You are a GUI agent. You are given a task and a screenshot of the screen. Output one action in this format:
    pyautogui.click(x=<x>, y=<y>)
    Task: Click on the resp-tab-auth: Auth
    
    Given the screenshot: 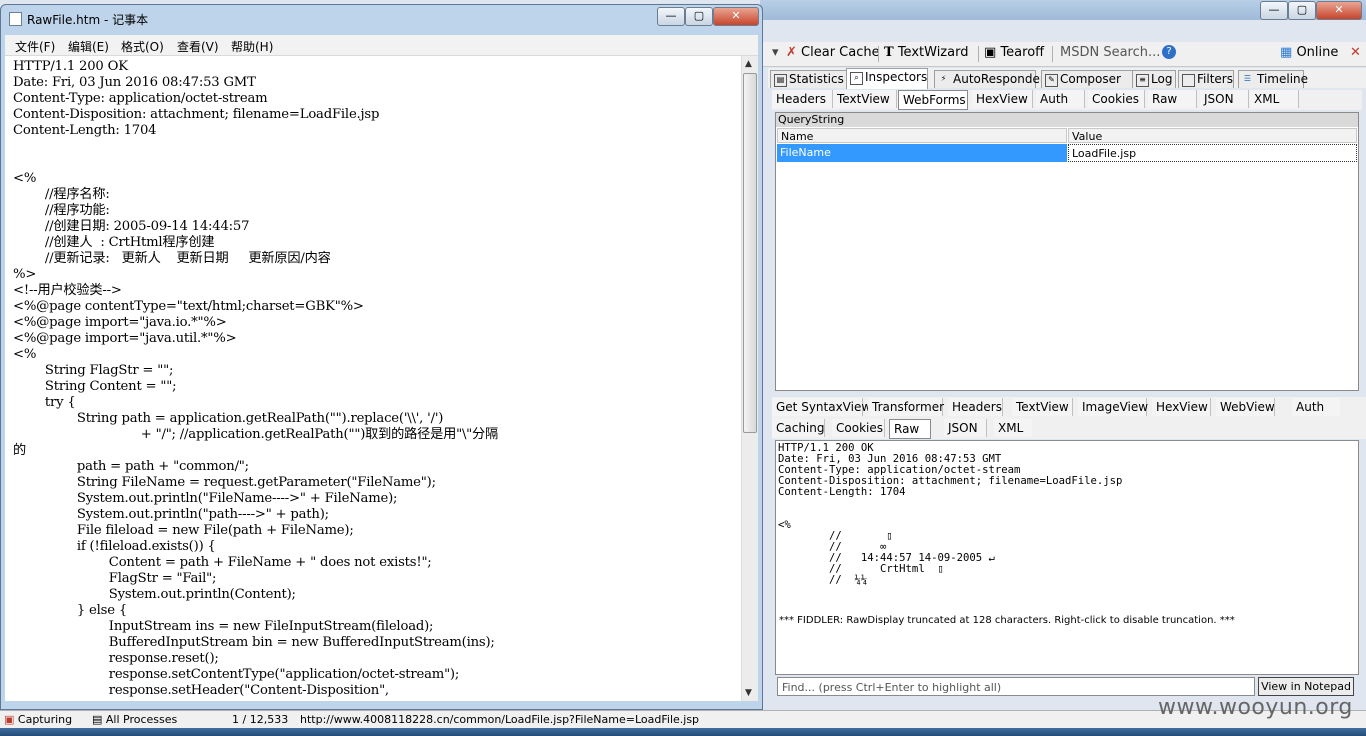 What is the action you would take?
    pyautogui.click(x=1316, y=407)
    